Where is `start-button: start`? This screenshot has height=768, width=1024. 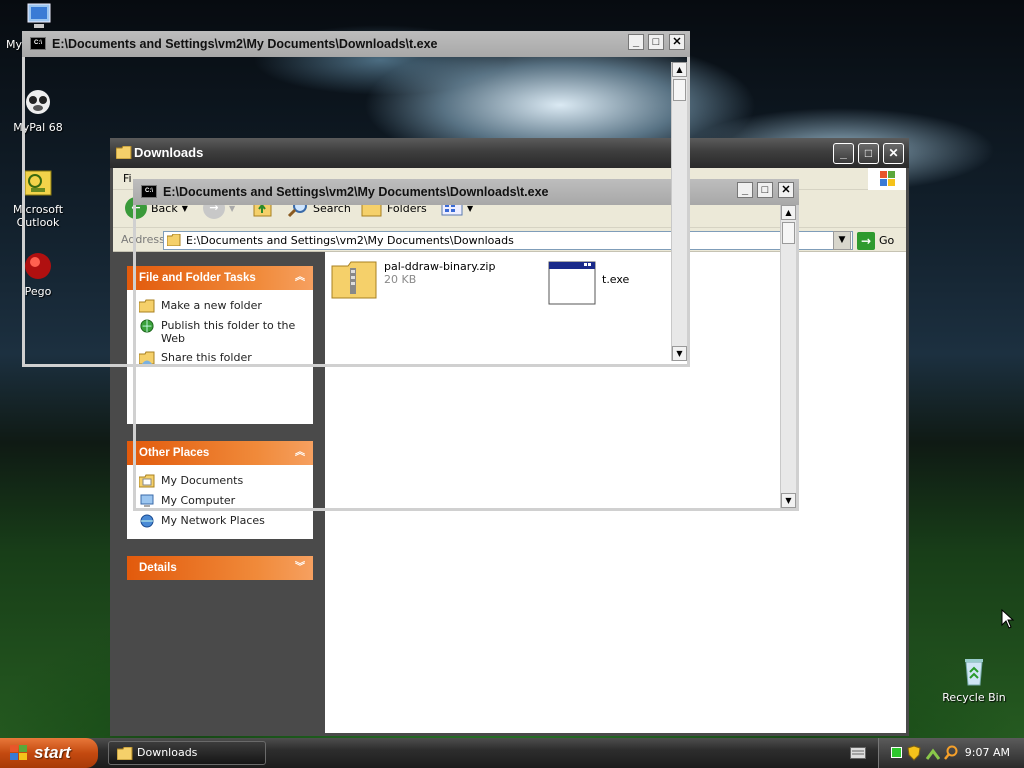 start-button: start is located at coordinates (49, 753).